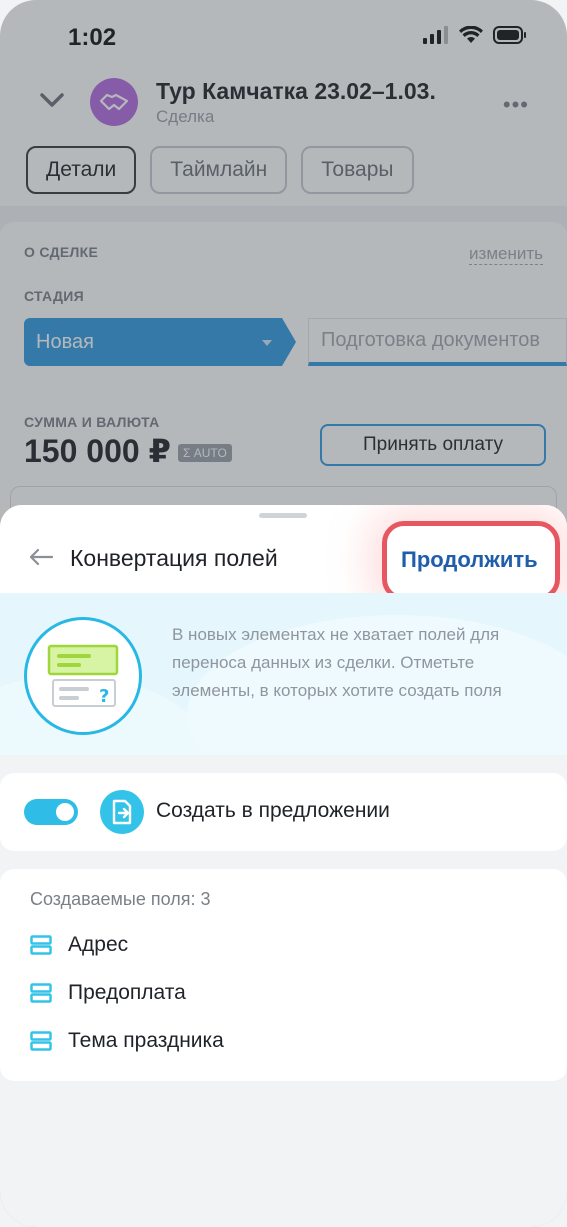  I want to click on sheet-handle, so click(283, 515).